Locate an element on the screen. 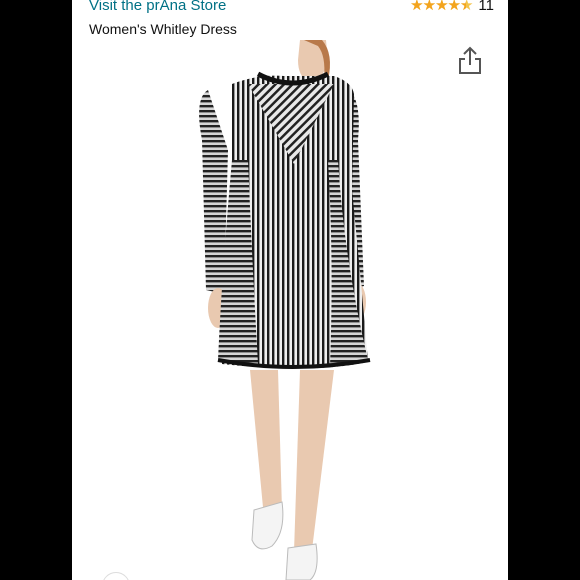 The height and width of the screenshot is (580, 580). rating-widget: ★★★★★ ★★★★★ 11 is located at coordinates (452, 7).